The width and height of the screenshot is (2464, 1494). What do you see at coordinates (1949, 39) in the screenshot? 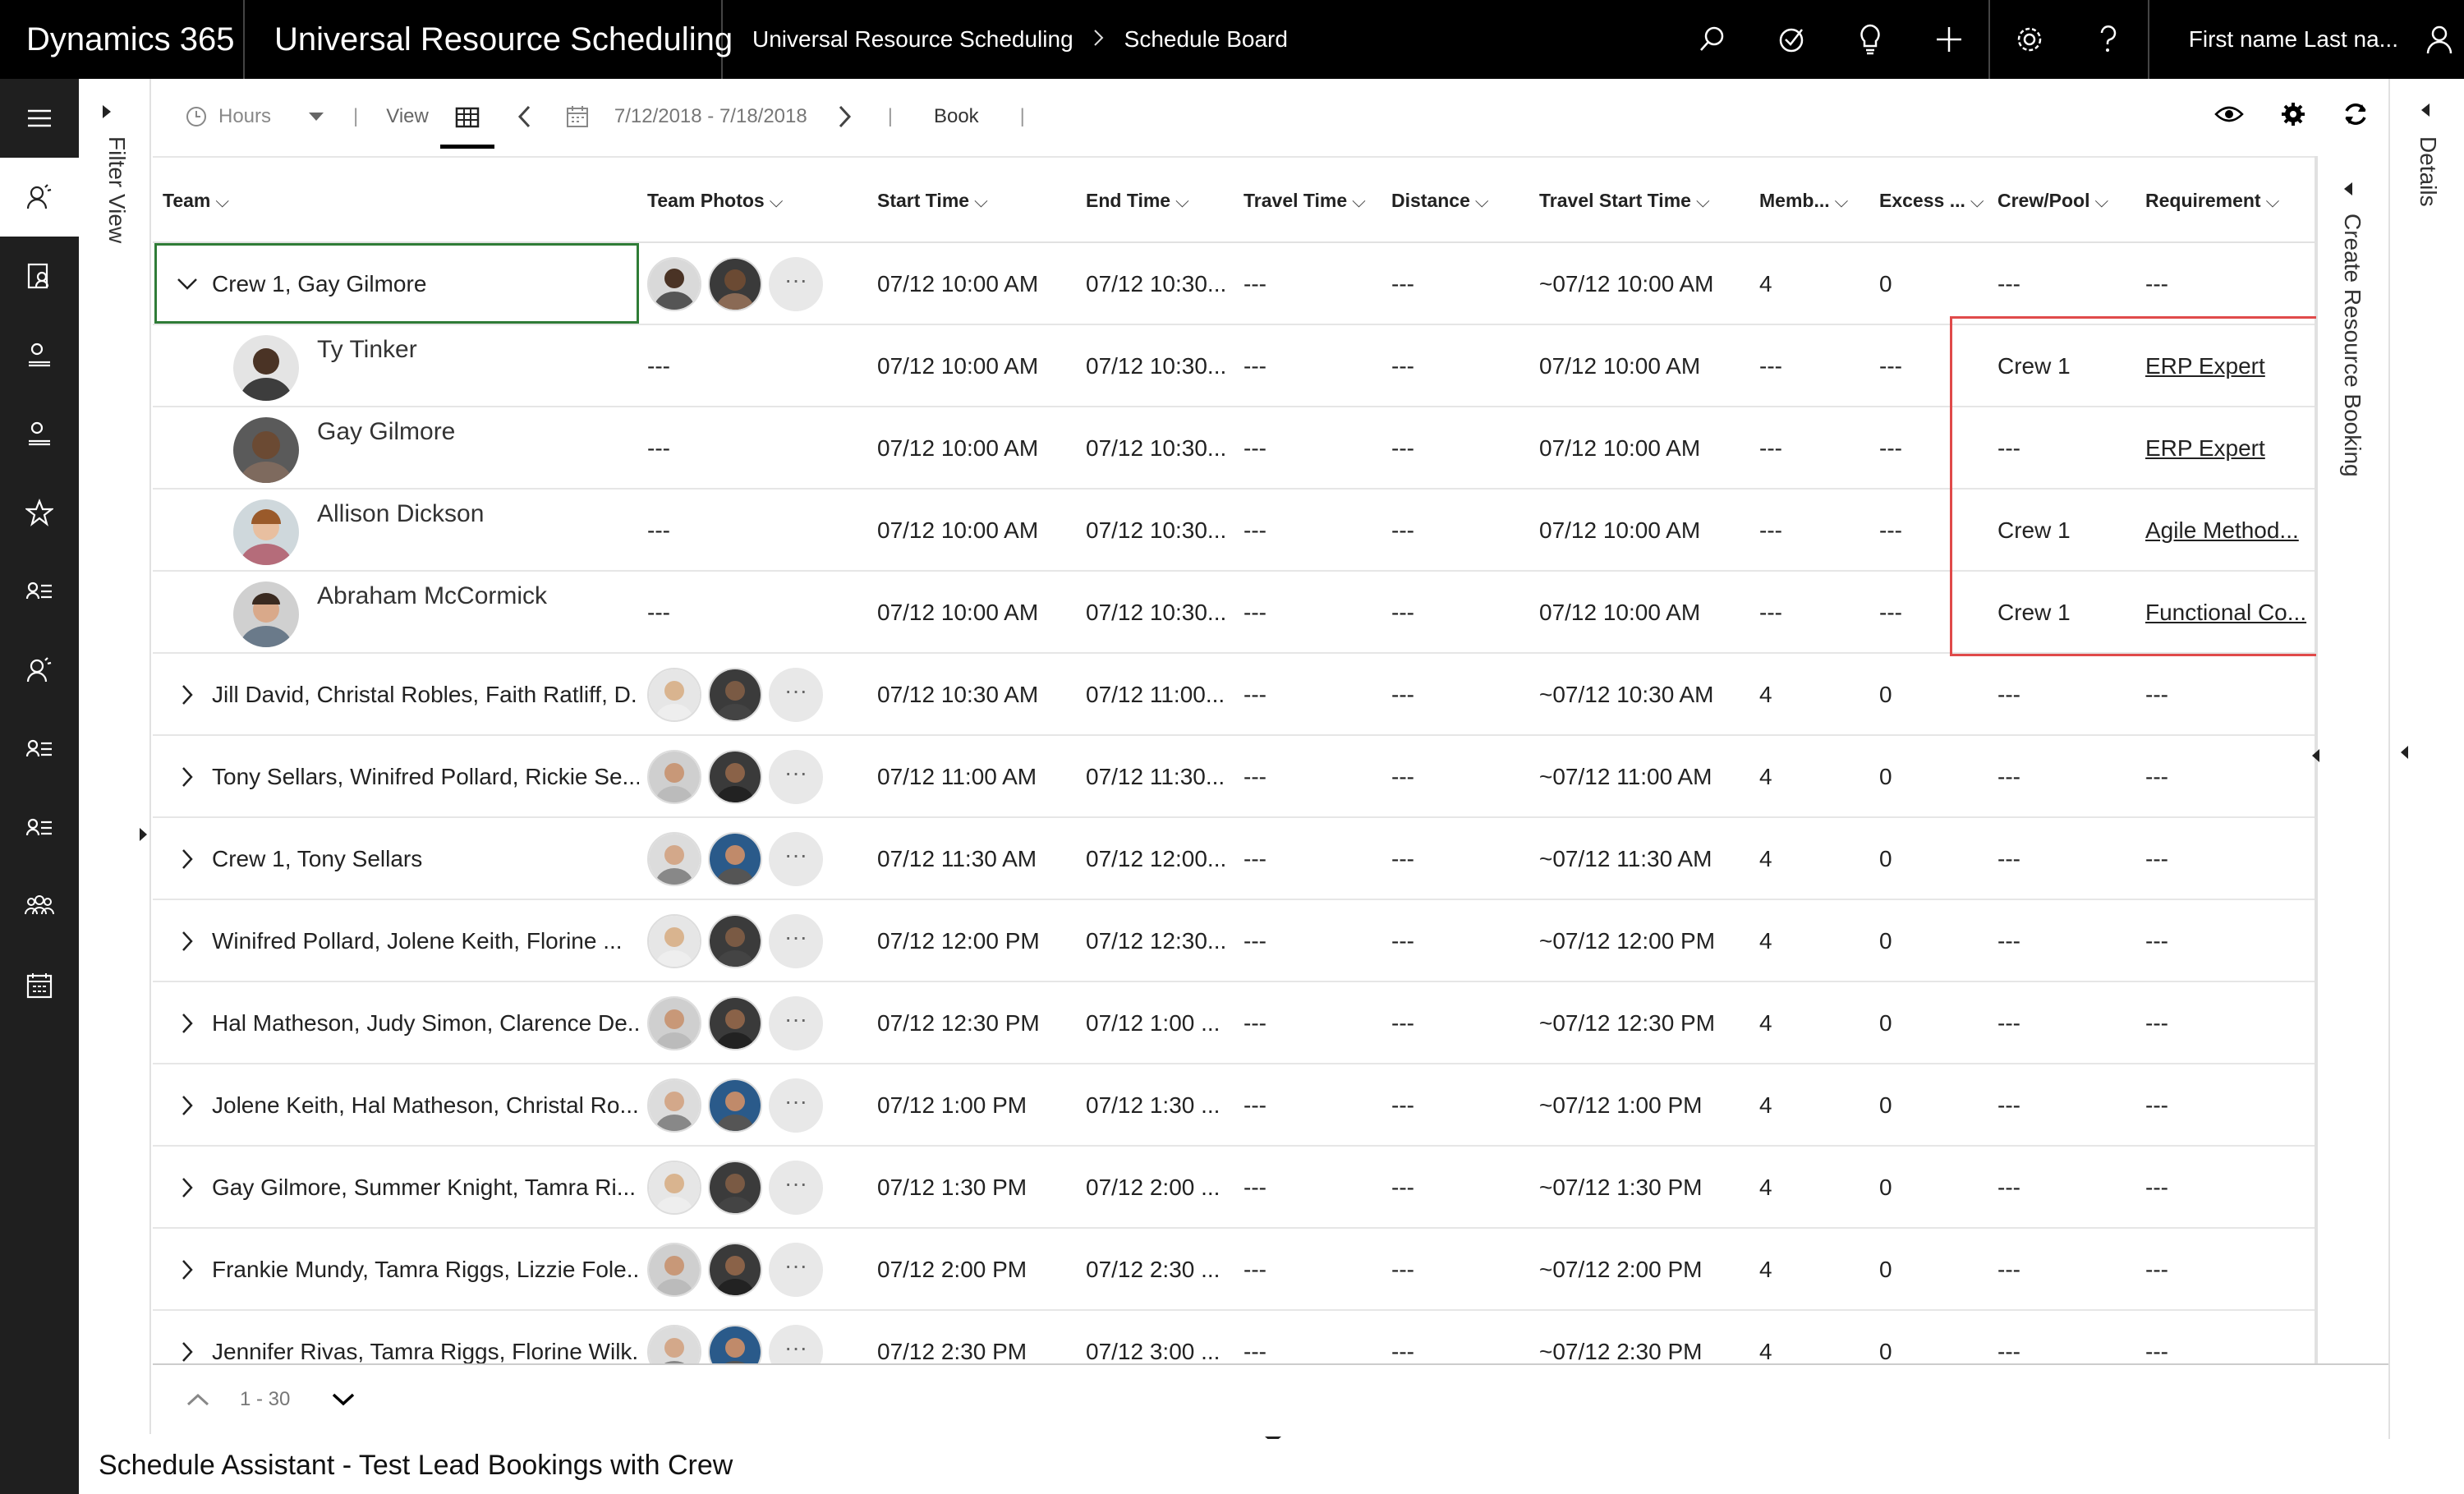
I see `plus-icon` at bounding box center [1949, 39].